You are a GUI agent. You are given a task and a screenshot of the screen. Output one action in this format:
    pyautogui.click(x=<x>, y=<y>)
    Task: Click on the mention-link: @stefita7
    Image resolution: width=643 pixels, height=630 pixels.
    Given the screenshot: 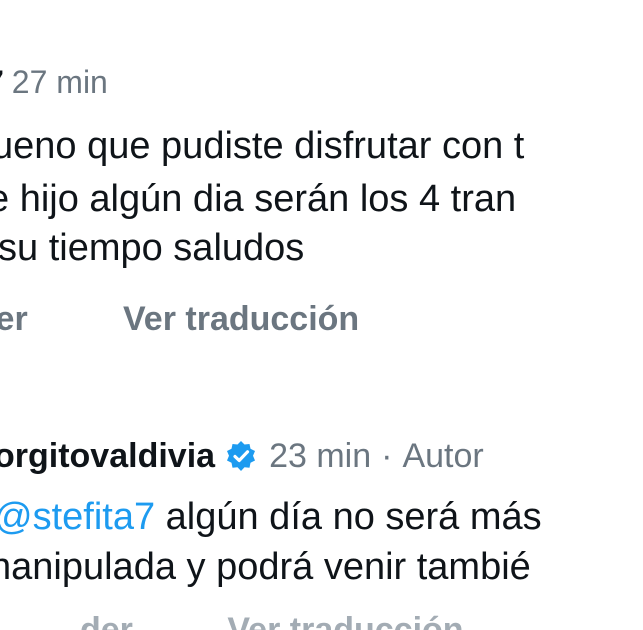 What is the action you would take?
    pyautogui.click(x=77, y=517)
    